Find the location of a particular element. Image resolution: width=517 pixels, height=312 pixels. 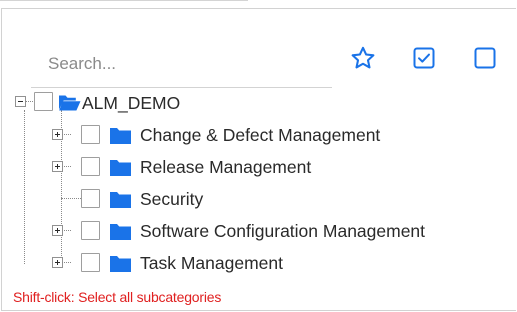

star-outline-icon is located at coordinates (363, 57).